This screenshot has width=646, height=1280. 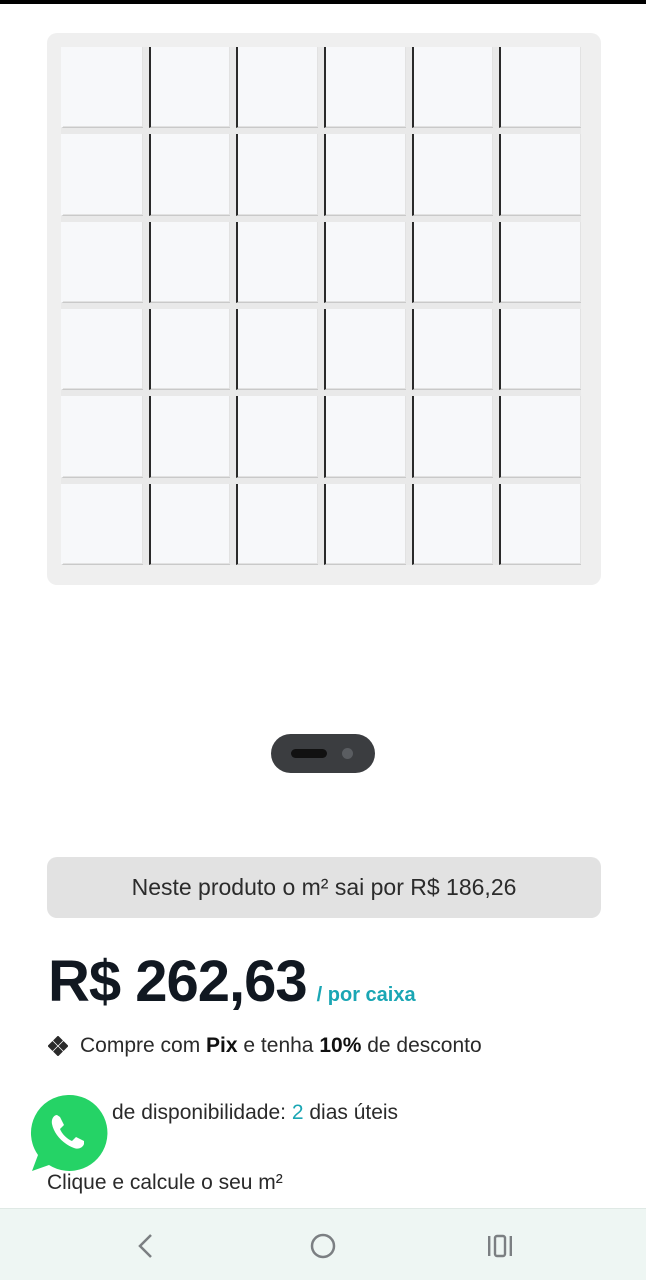 I want to click on availability-label: de disponibilidade:, so click(x=199, y=1112).